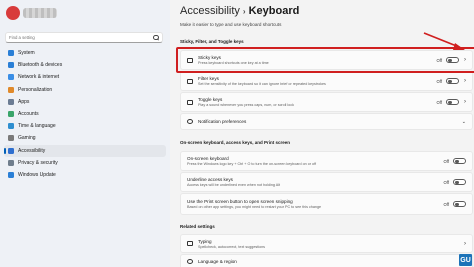 The width and height of the screenshot is (474, 267). What do you see at coordinates (452, 81) in the screenshot?
I see `filter-keys-toggle` at bounding box center [452, 81].